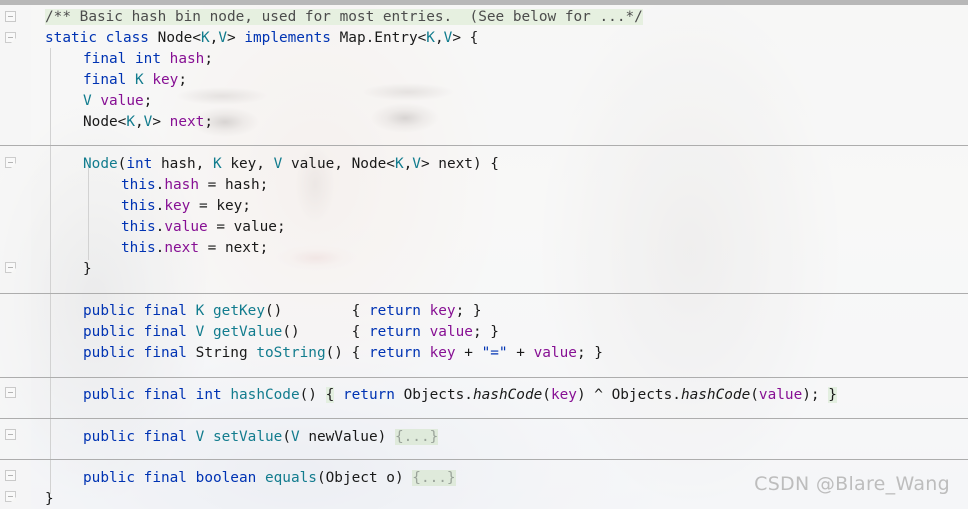  I want to click on code-line-assign-next: this.next = next;, so click(484, 248).